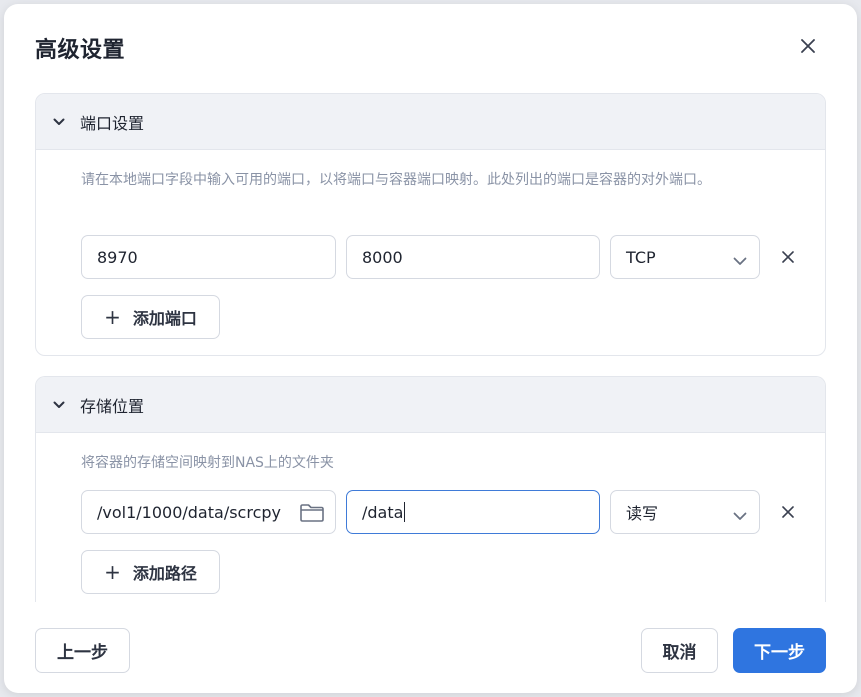 Image resolution: width=861 pixels, height=697 pixels. I want to click on permission-value: 读写, so click(642, 513).